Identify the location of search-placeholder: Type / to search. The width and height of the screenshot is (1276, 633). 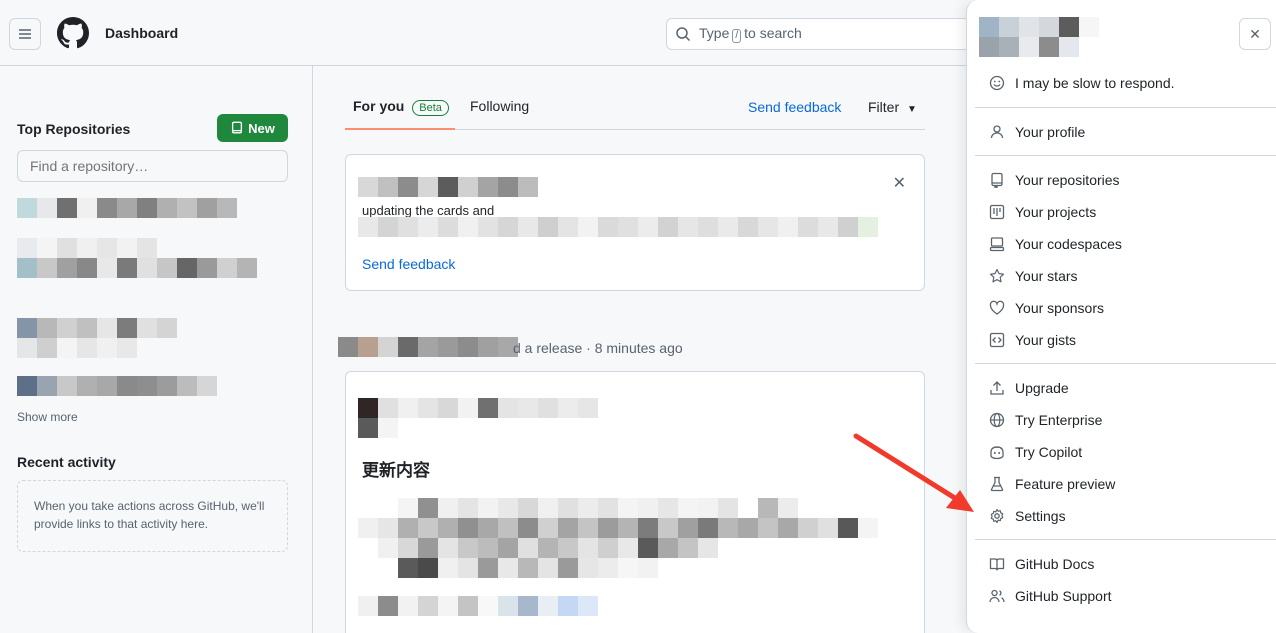
(750, 34).